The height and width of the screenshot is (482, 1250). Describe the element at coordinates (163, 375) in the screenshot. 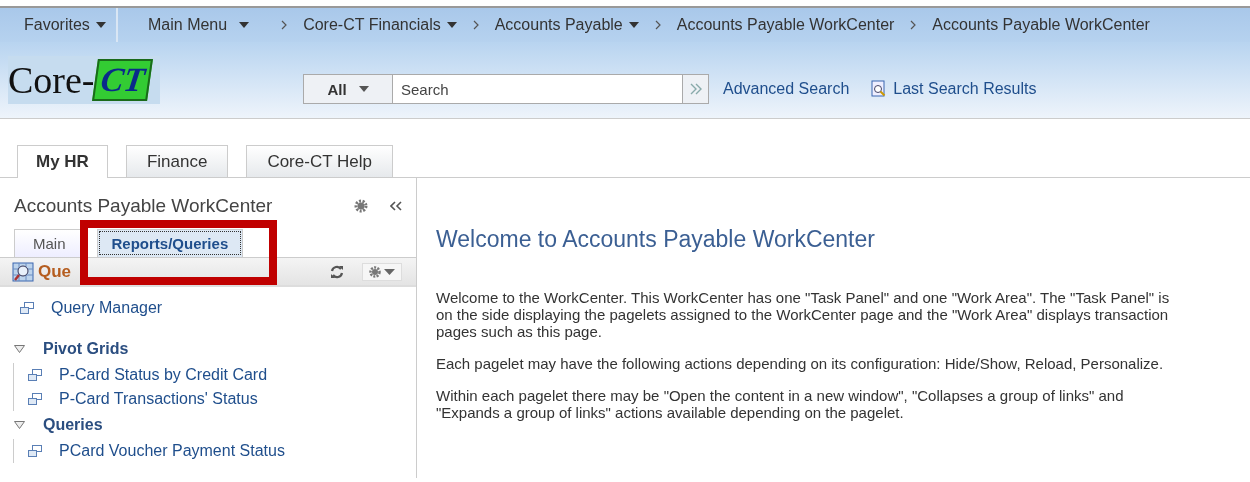

I see `query-link: P-Card Status by Credit Card` at that location.